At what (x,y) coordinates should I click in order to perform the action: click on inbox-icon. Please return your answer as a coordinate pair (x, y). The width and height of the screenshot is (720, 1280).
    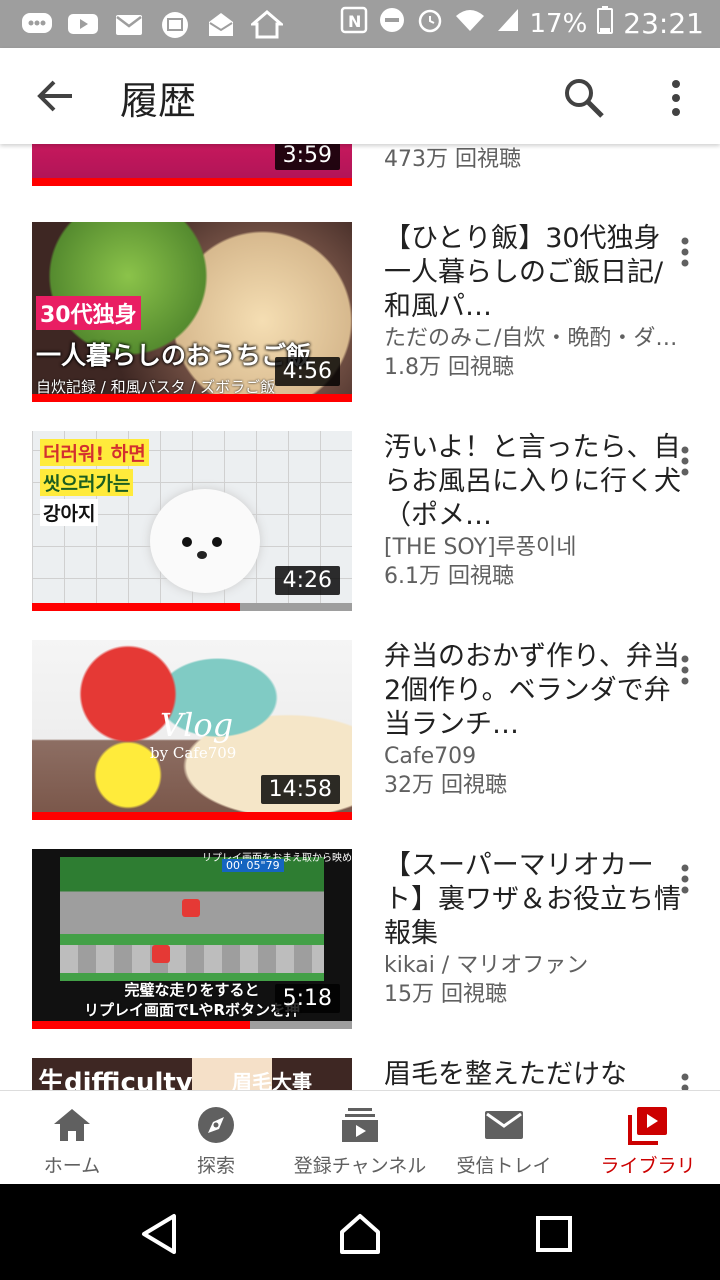
    Looking at the image, I should click on (504, 1125).